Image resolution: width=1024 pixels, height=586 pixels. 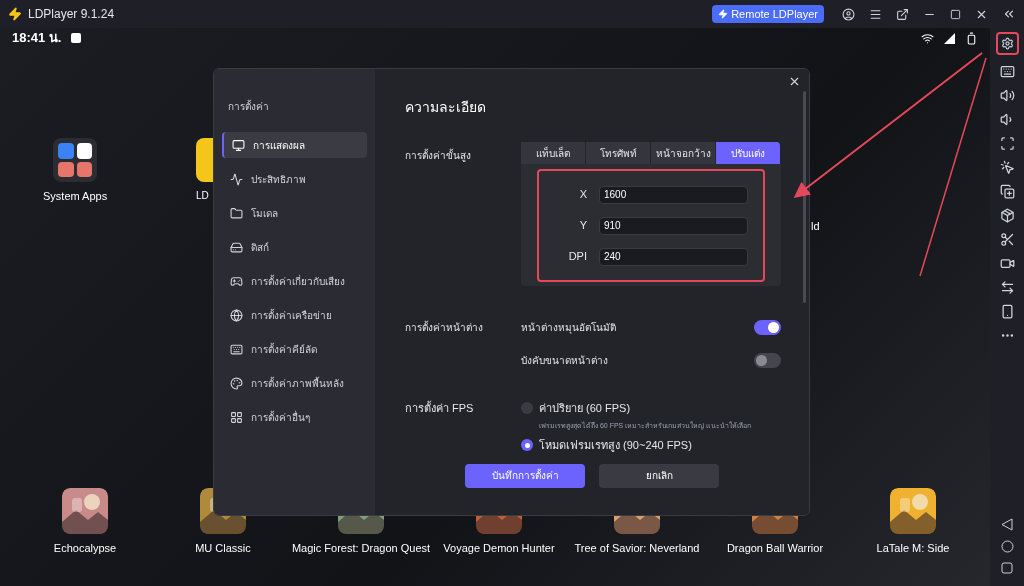 I want to click on nav-item: การตั้งค่าเครือข่าย, so click(x=294, y=315).